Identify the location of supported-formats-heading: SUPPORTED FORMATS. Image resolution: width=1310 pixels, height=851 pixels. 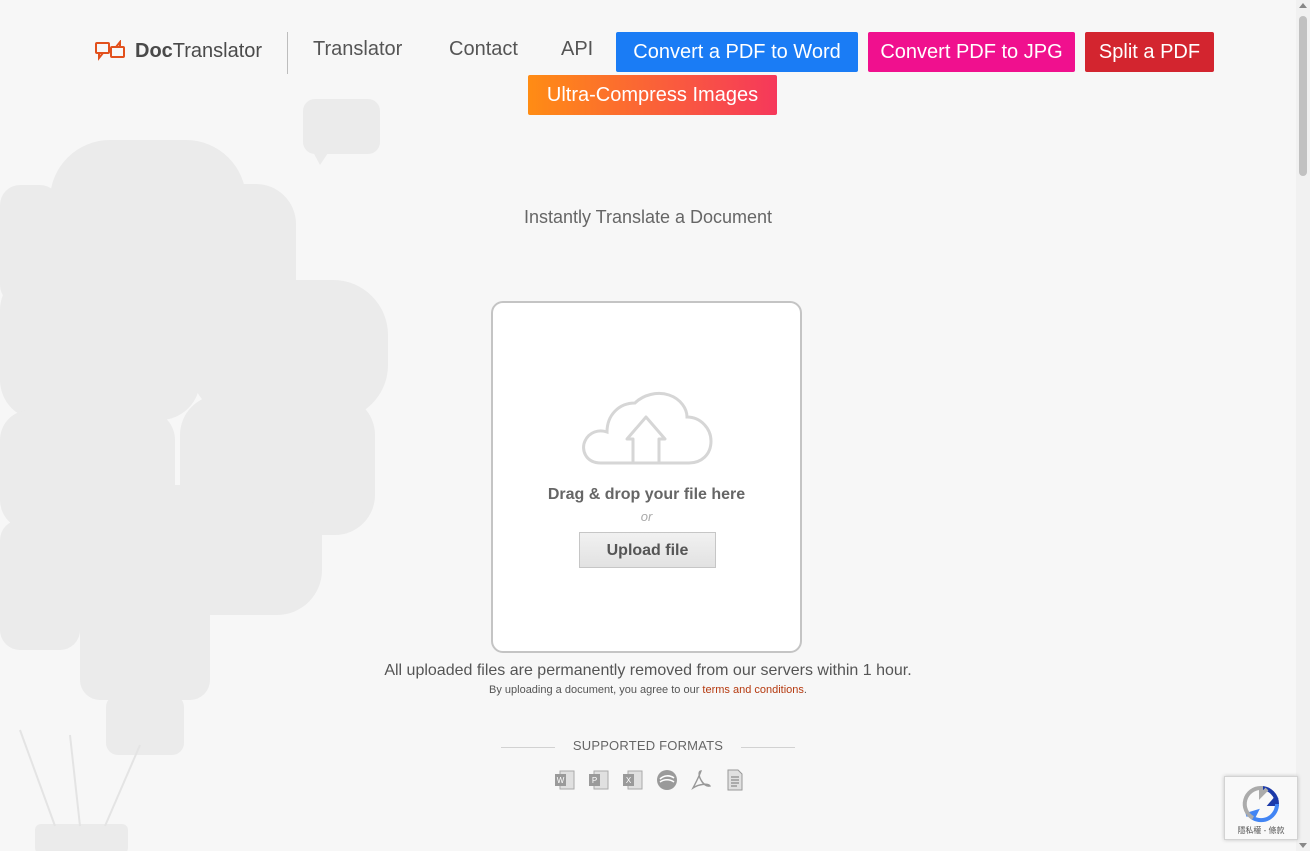
(648, 747).